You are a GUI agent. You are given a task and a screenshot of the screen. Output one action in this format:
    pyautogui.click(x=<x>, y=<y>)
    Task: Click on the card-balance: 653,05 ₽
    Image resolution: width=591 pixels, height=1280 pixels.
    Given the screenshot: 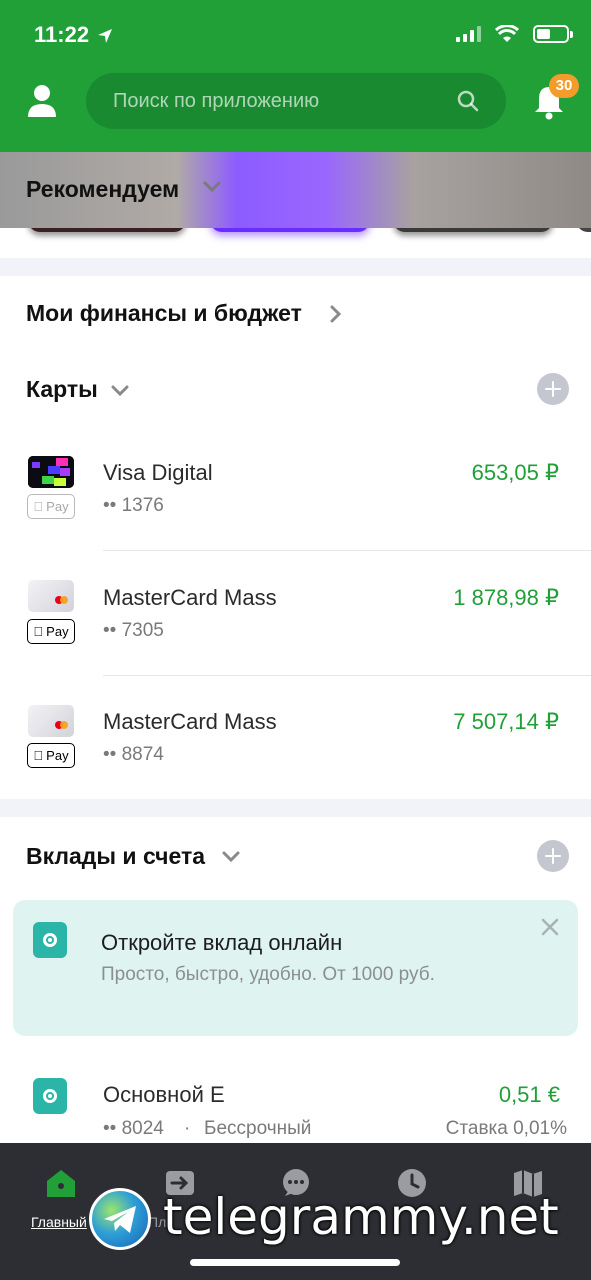 What is the action you would take?
    pyautogui.click(x=515, y=472)
    